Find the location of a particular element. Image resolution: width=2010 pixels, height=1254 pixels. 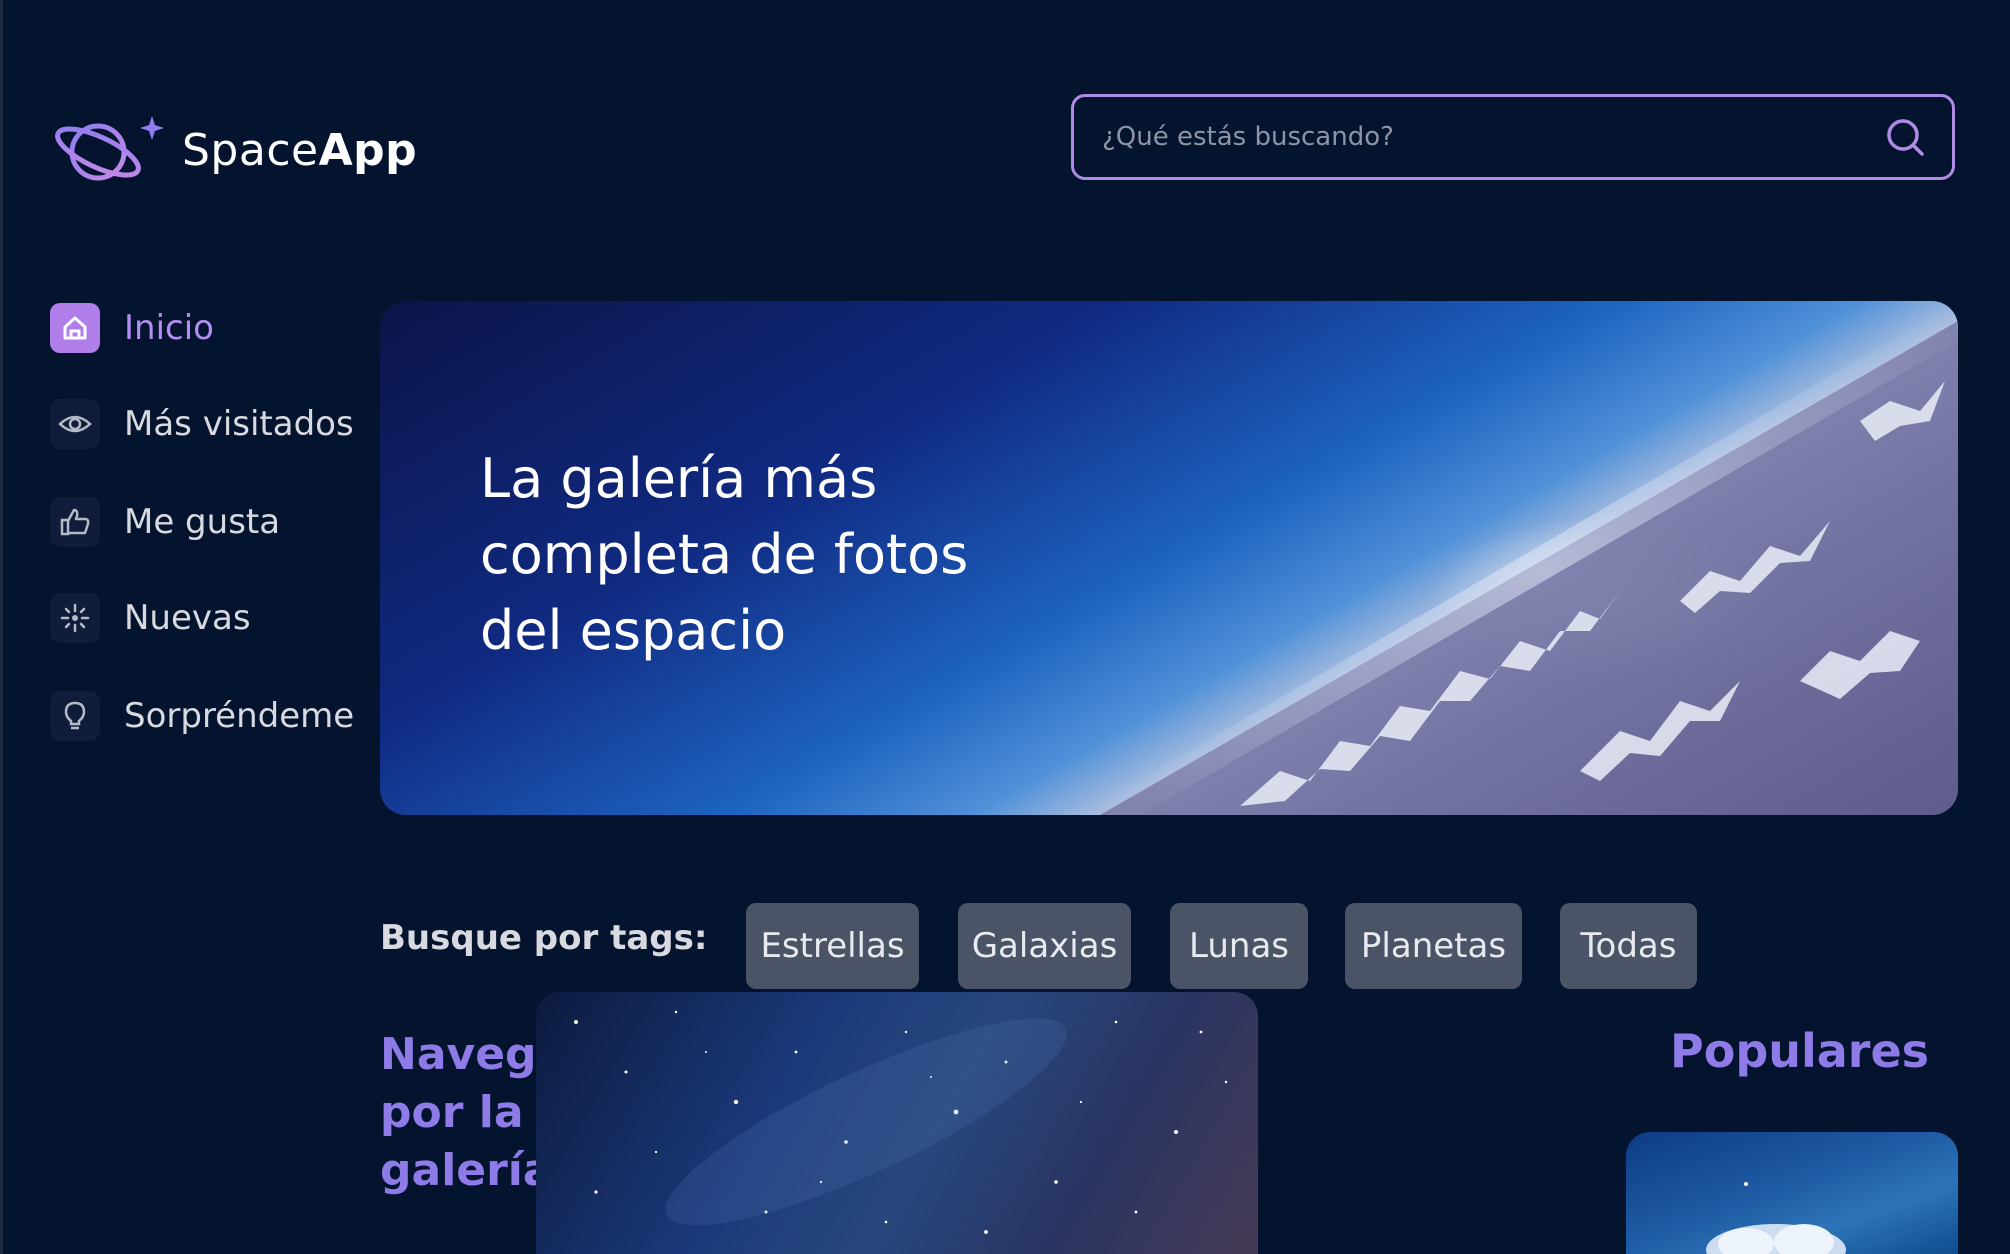

sidebar-item-sorprendeme: Sorpréndeme is located at coordinates (202, 716).